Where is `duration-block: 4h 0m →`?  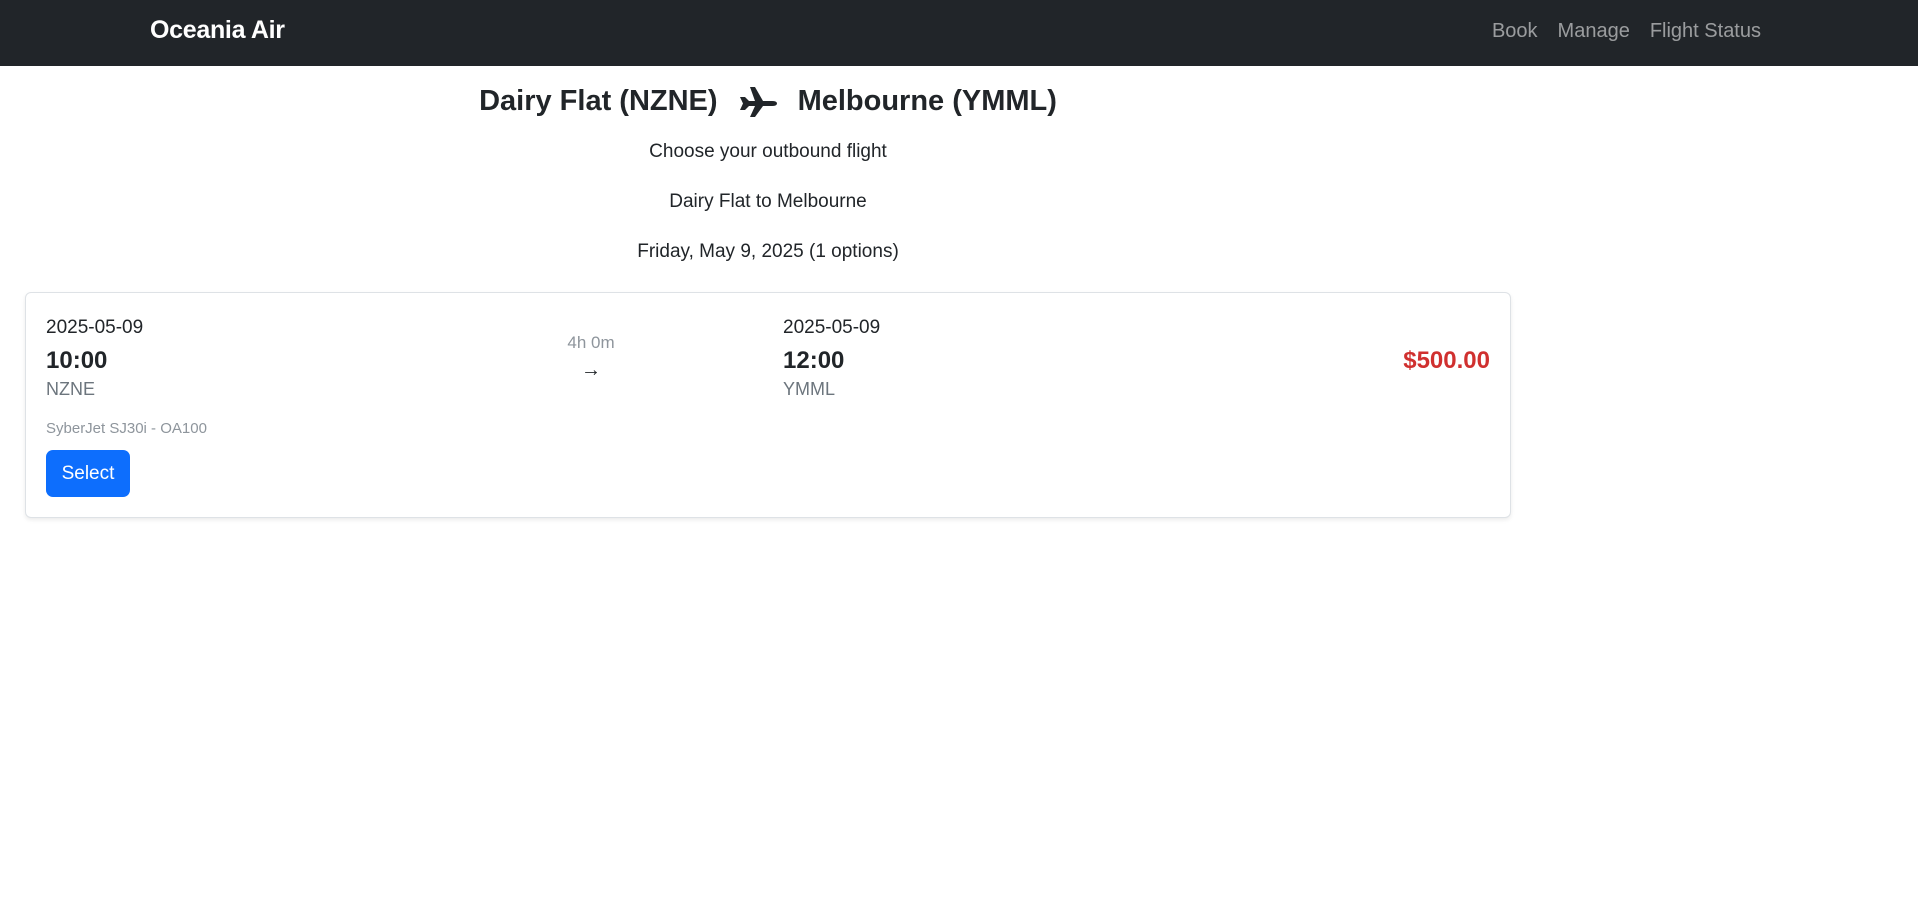 duration-block: 4h 0m → is located at coordinates (591, 357).